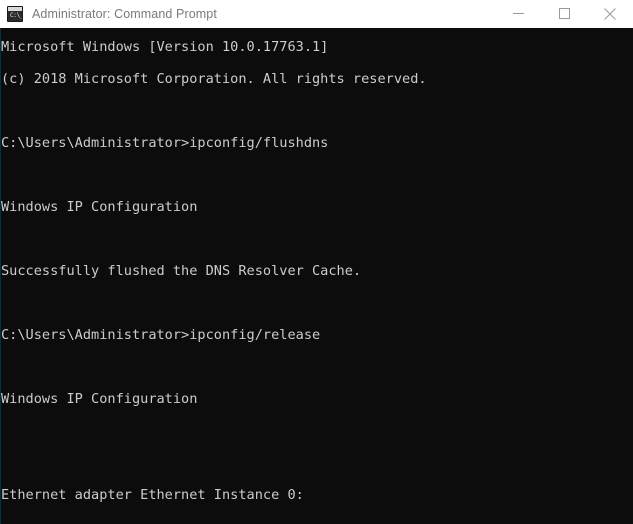 The height and width of the screenshot is (524, 633). I want to click on window-title: Administrator: Command Prompt, so click(124, 13).